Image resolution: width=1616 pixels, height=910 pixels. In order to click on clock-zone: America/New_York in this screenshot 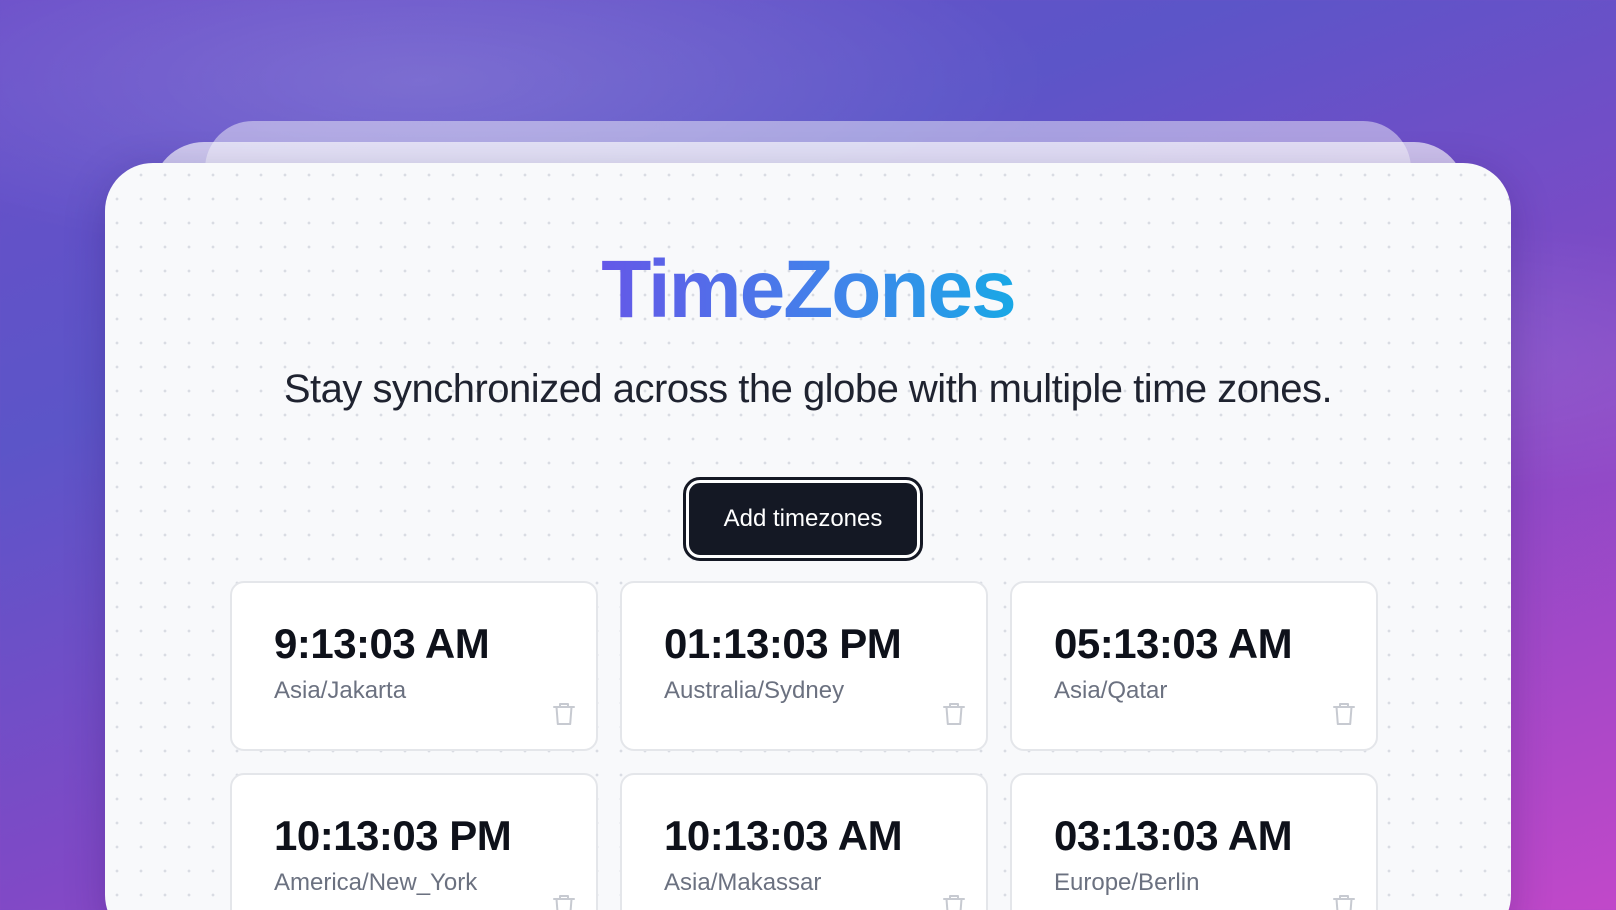, I will do `click(376, 883)`.